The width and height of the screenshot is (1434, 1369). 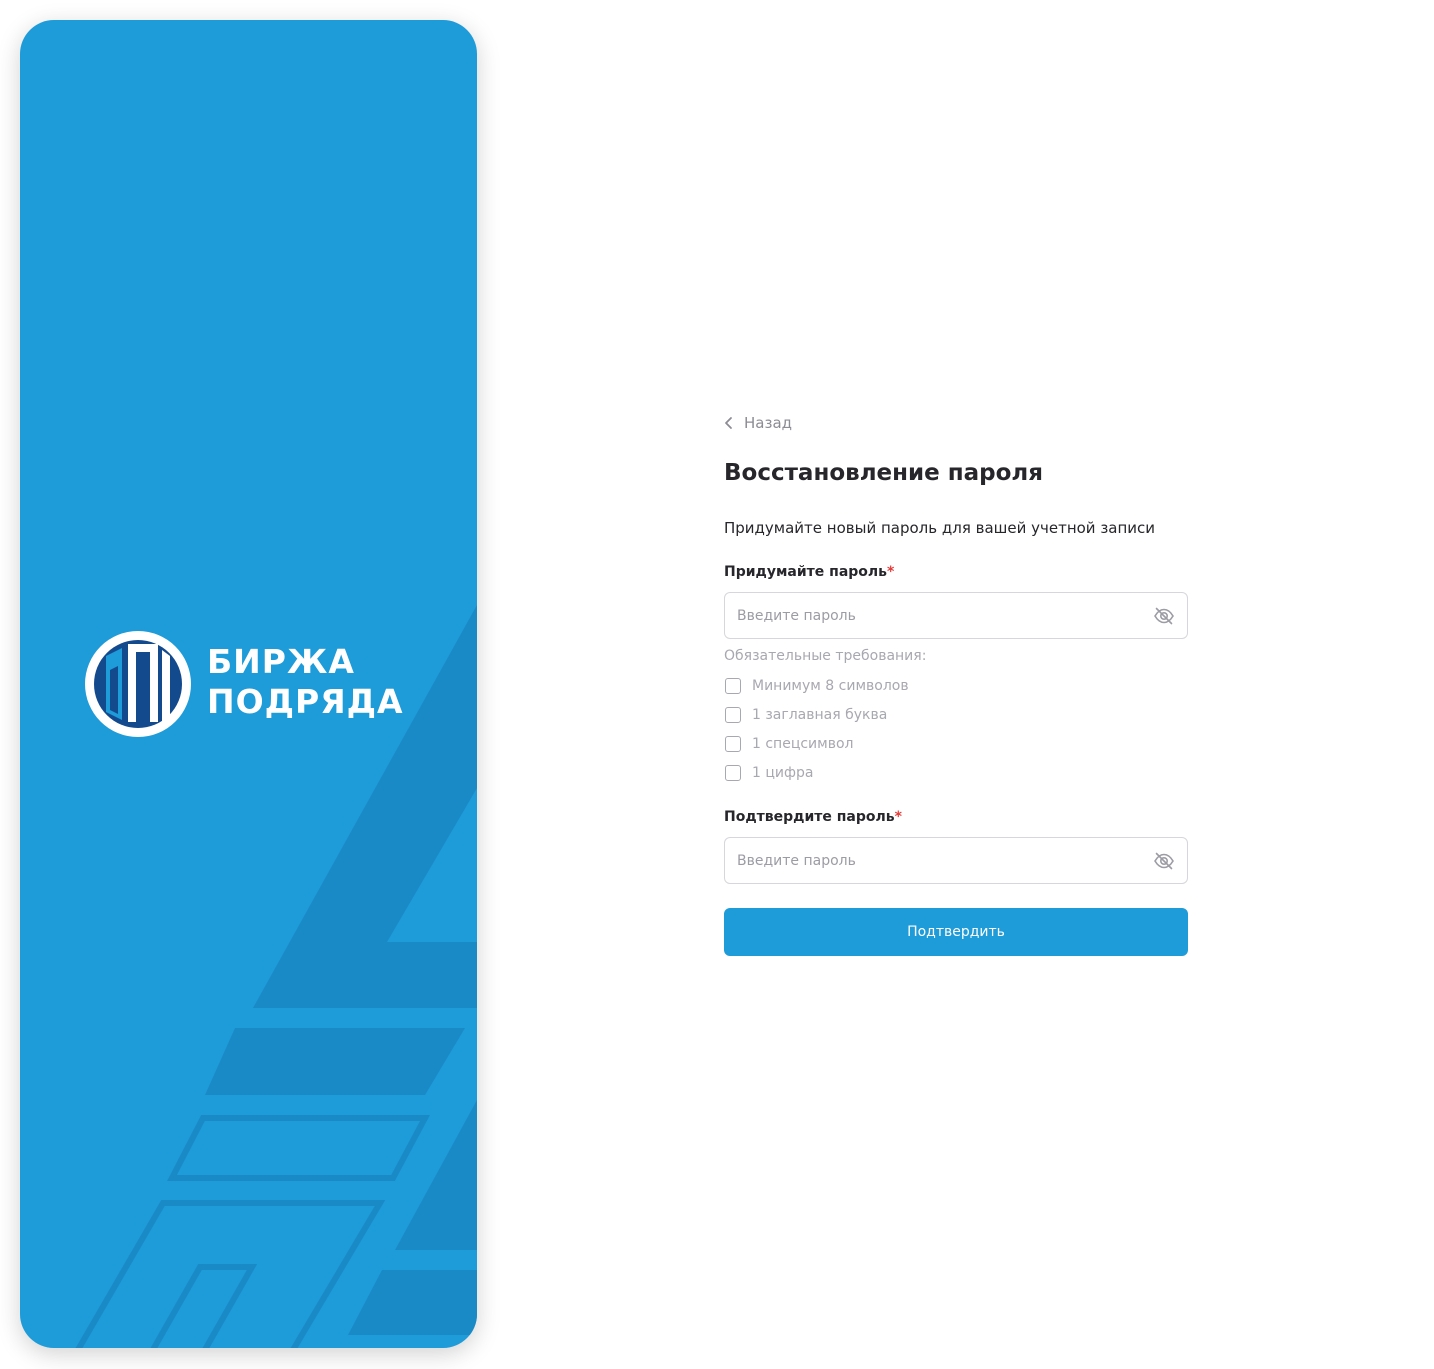 I want to click on brand-logo: БИРЖА ПОДРЯДА, so click(x=254, y=685).